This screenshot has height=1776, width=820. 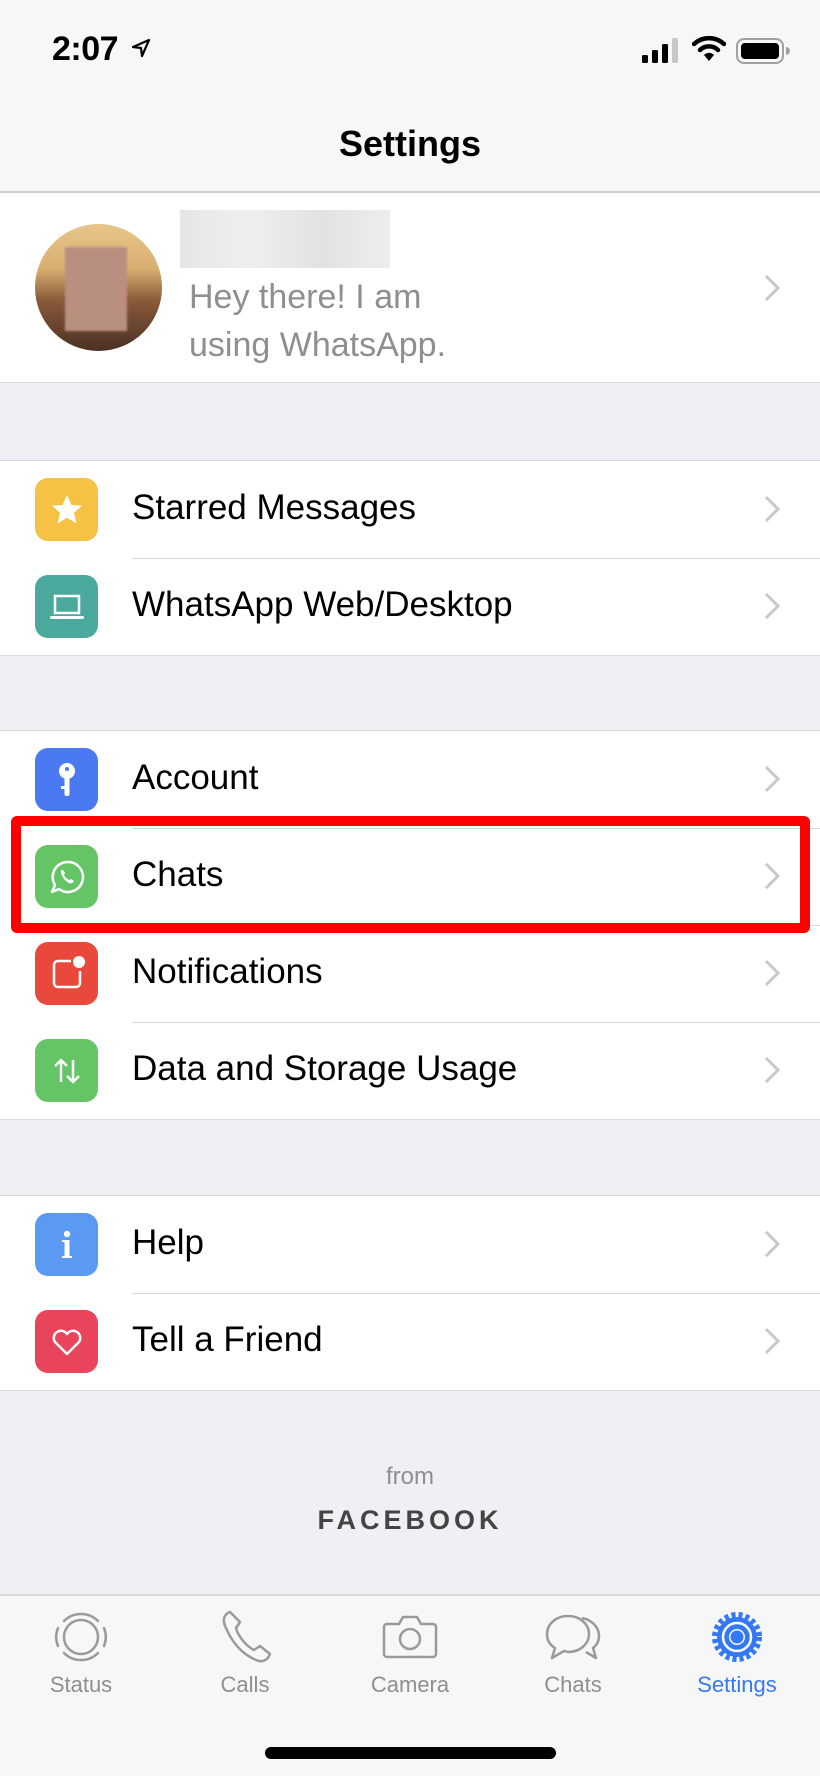 What do you see at coordinates (737, 1637) in the screenshot?
I see `gear-icon` at bounding box center [737, 1637].